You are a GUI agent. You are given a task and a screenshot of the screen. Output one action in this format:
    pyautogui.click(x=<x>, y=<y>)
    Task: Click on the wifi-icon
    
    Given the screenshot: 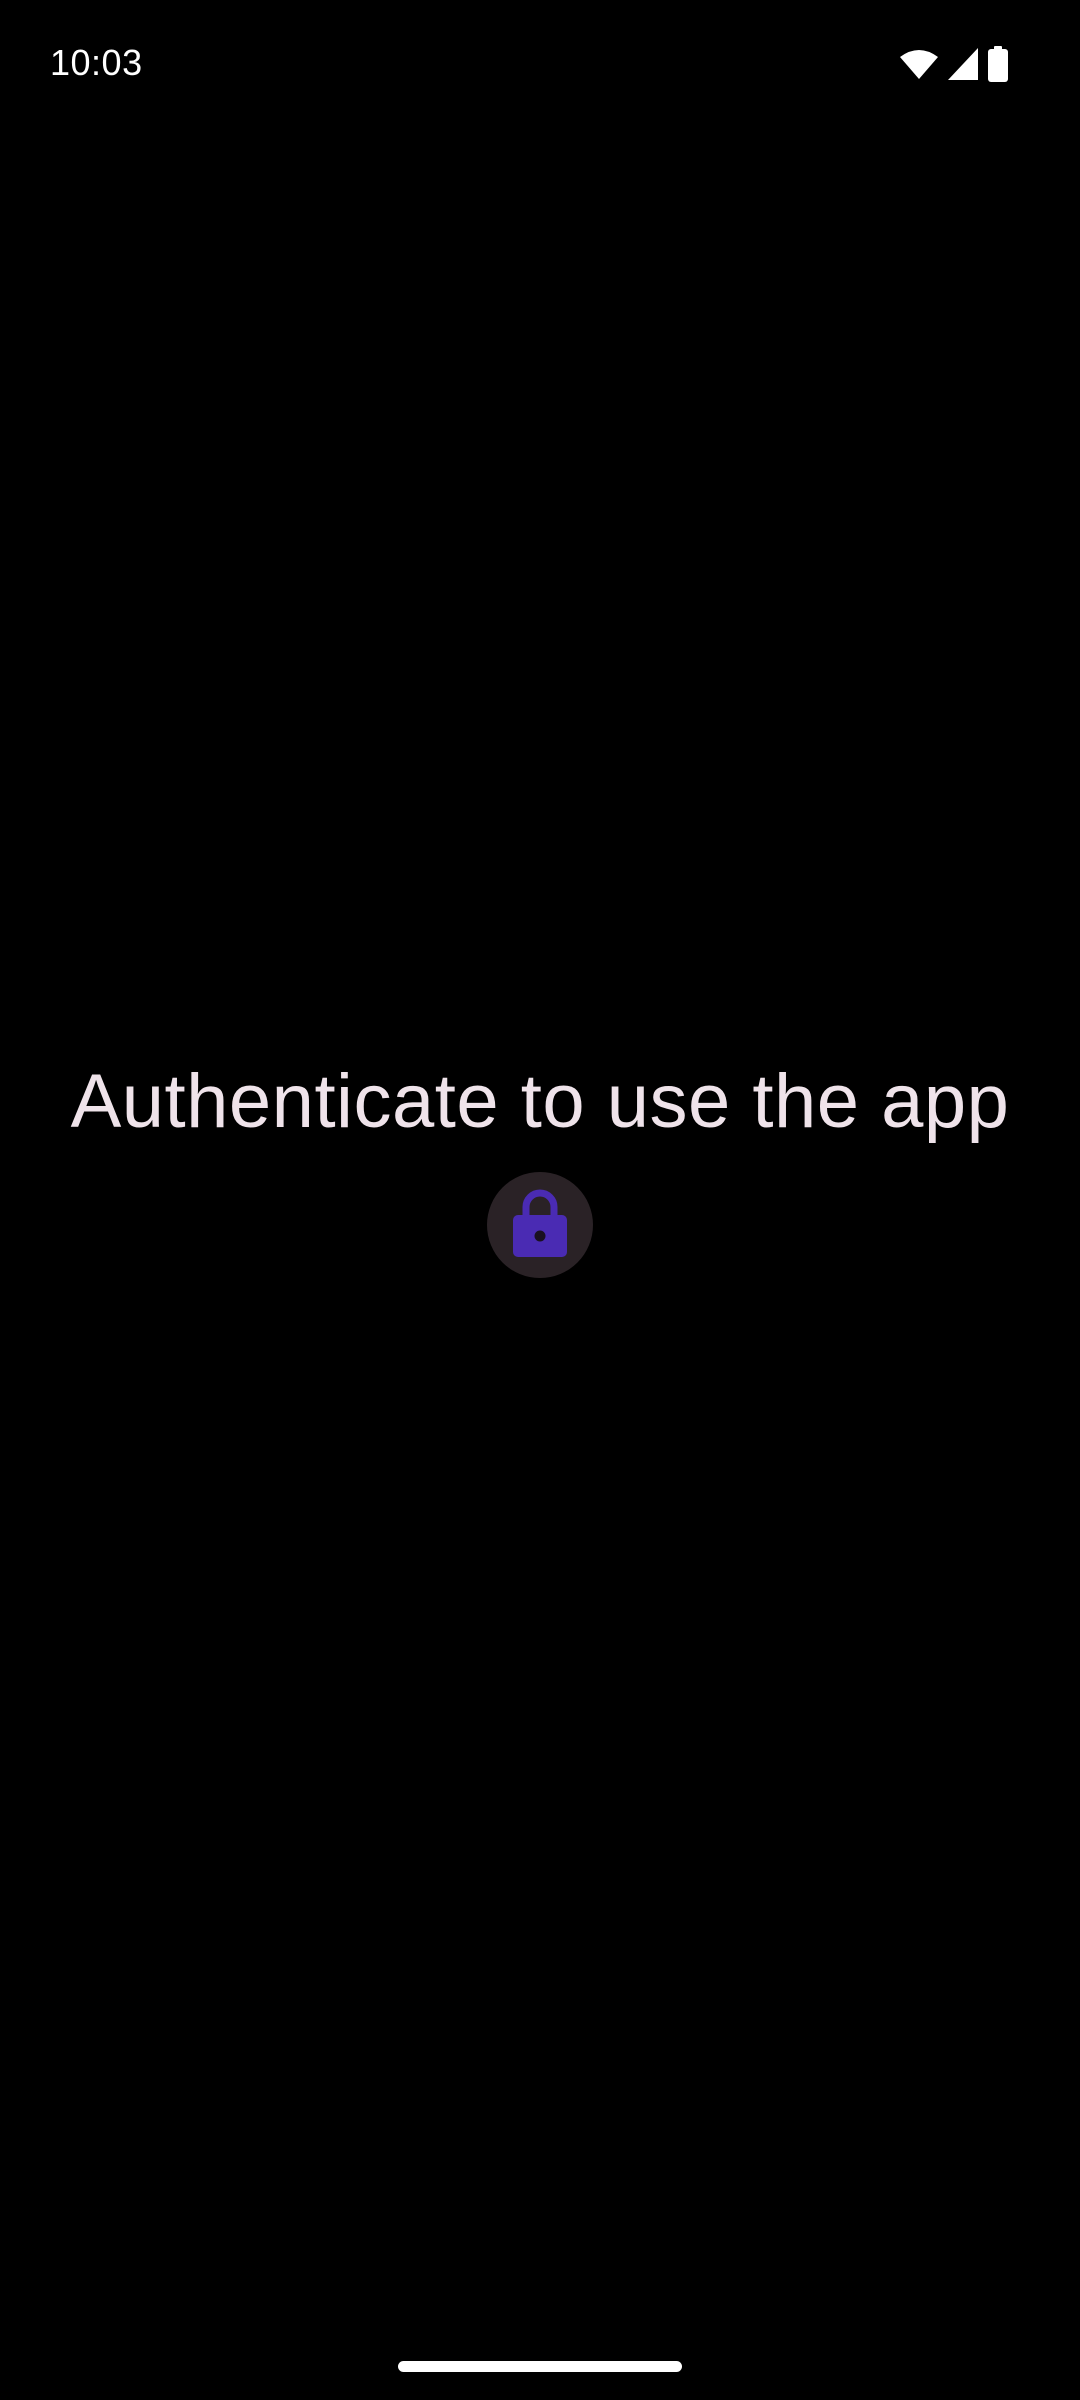 What is the action you would take?
    pyautogui.click(x=919, y=64)
    